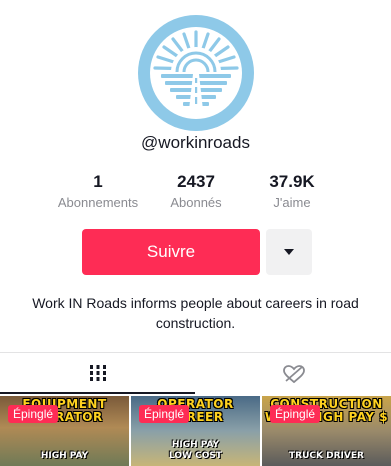  What do you see at coordinates (171, 252) in the screenshot?
I see `follow-button: Suivre` at bounding box center [171, 252].